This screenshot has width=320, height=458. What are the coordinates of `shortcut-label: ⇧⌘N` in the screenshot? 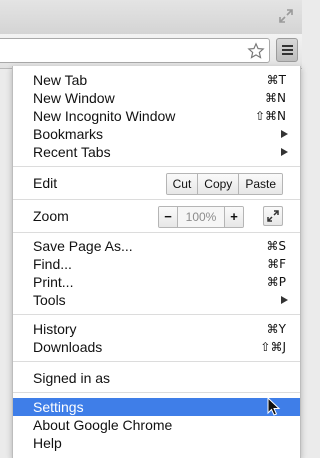 It's located at (270, 116).